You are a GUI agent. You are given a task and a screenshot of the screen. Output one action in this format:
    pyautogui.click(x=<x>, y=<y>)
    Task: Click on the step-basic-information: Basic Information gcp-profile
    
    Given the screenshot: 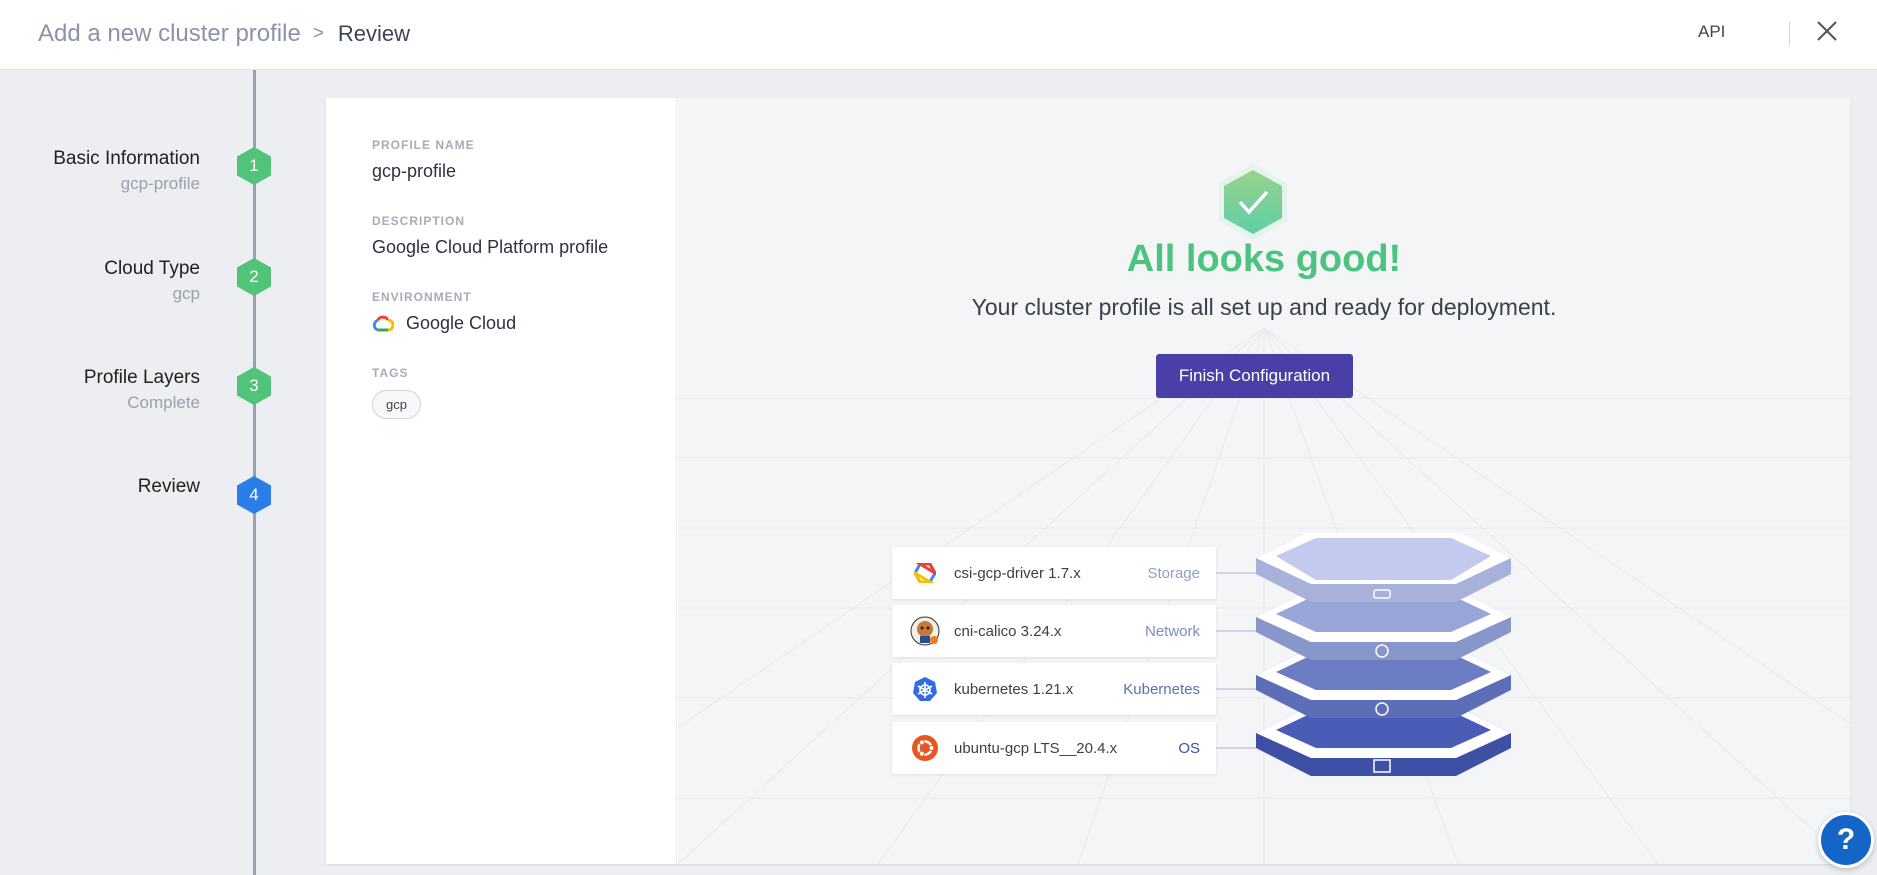 What is the action you would take?
    pyautogui.click(x=126, y=171)
    